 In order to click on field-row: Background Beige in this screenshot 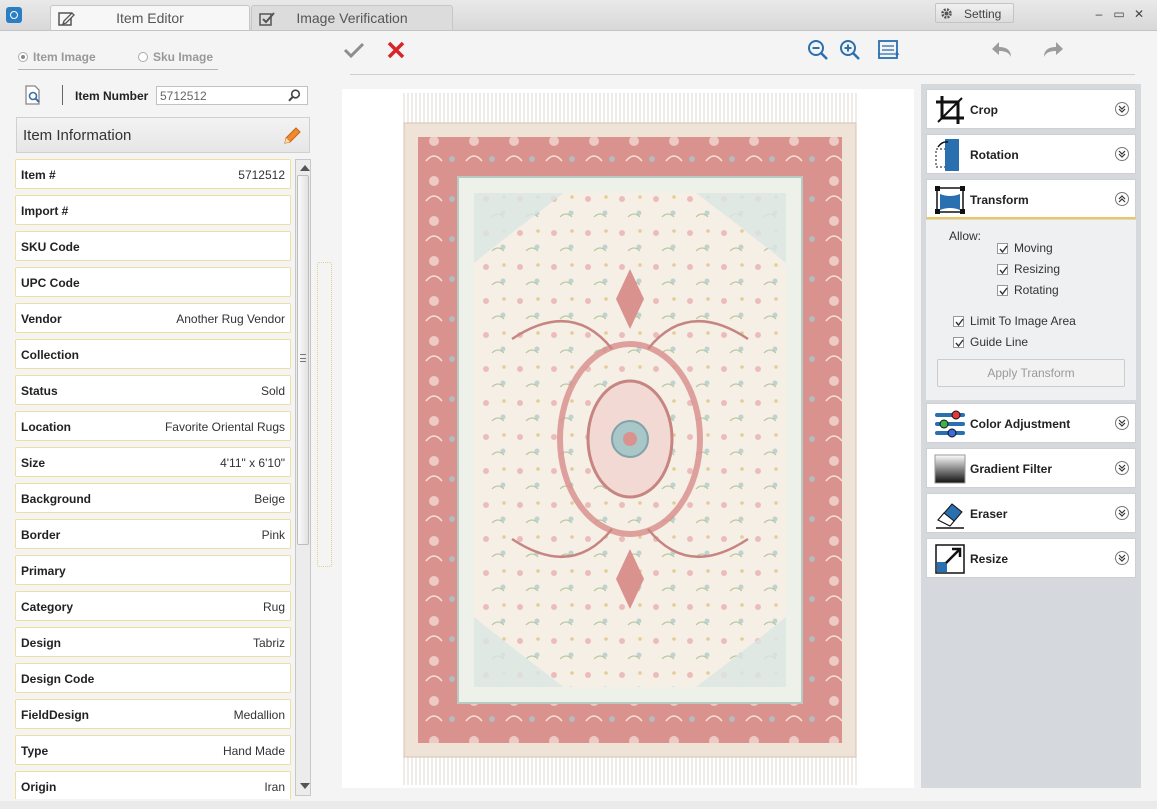, I will do `click(153, 498)`.